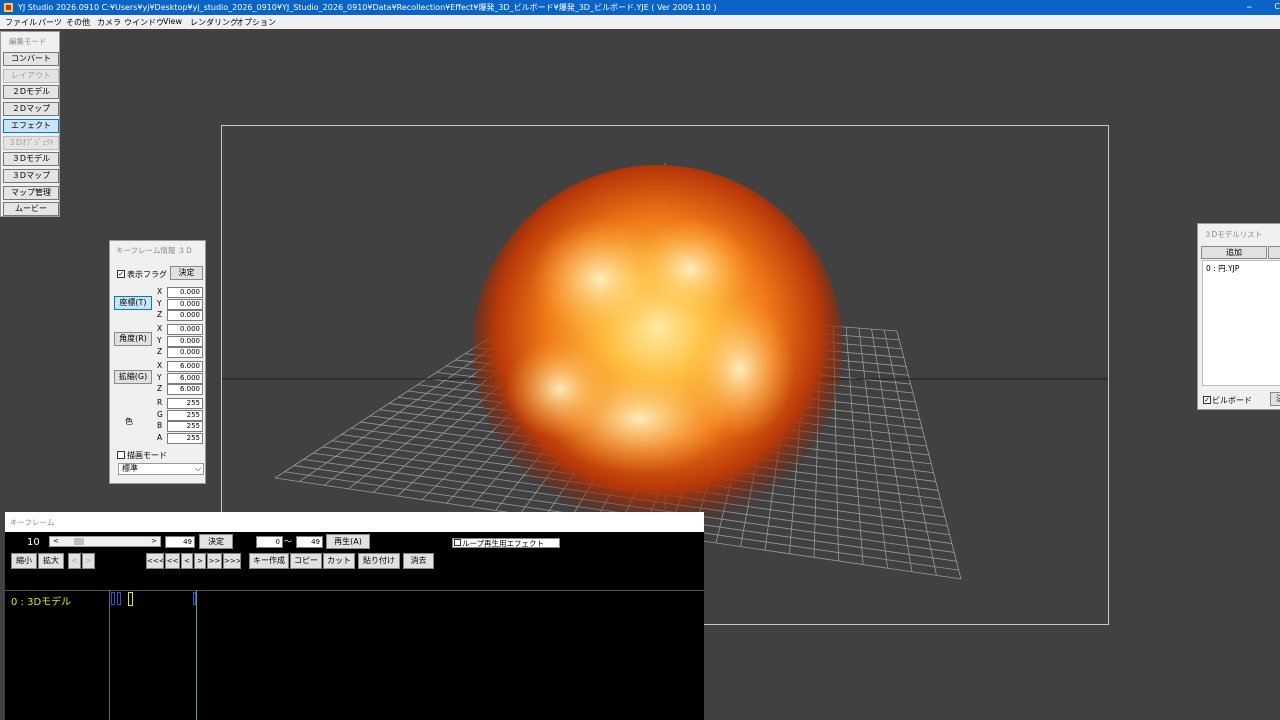 This screenshot has height=720, width=1280. I want to click on current-frame: 10, so click(33, 542).